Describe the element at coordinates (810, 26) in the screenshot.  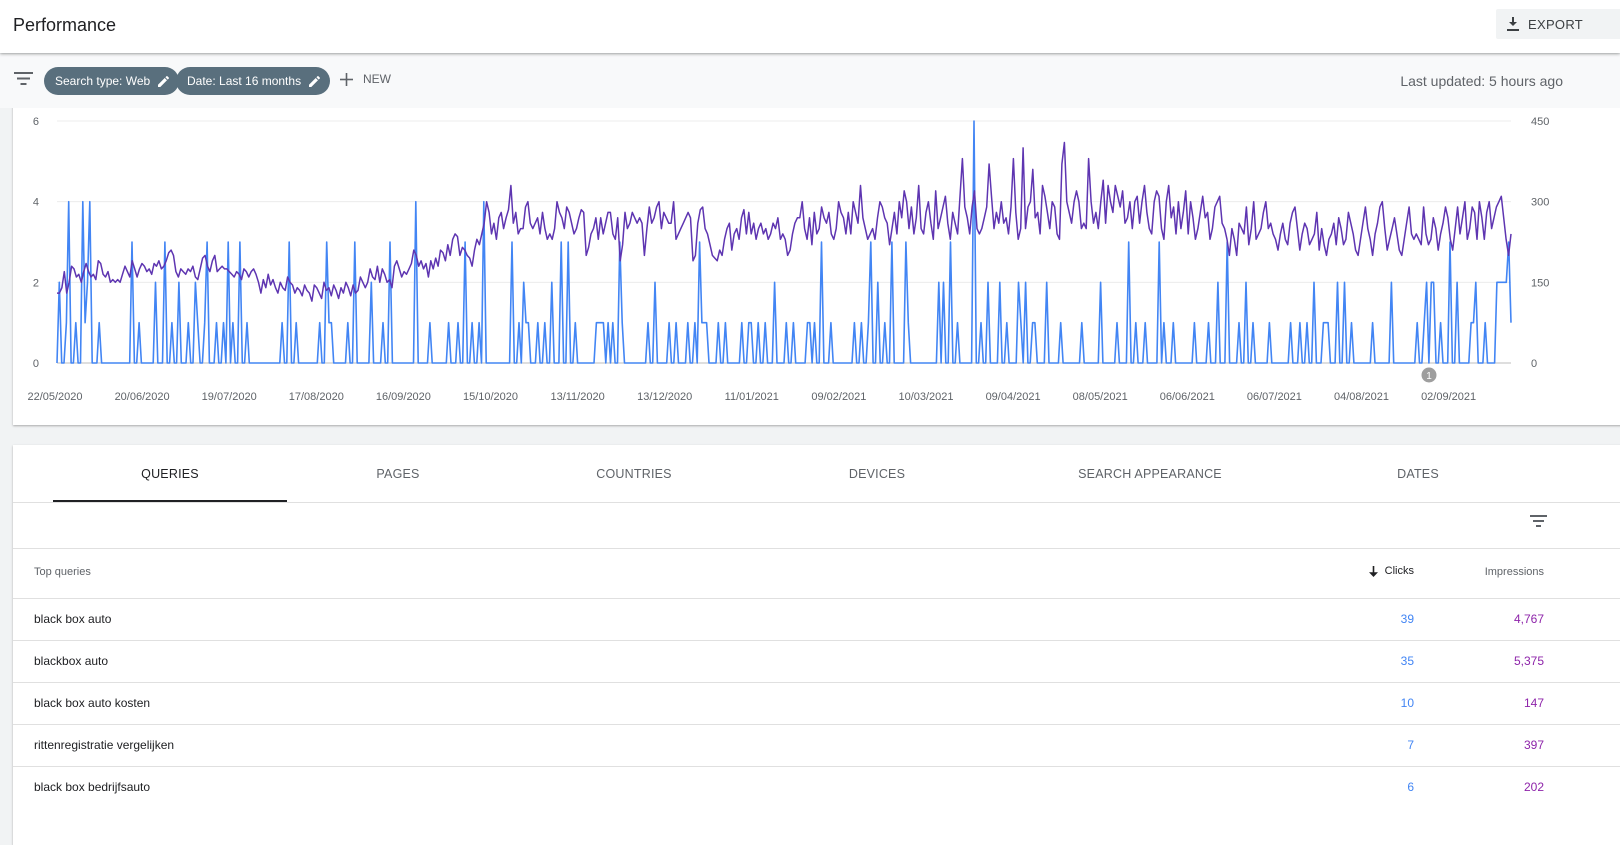
I see `top-bar: Performance EXPORT` at that location.